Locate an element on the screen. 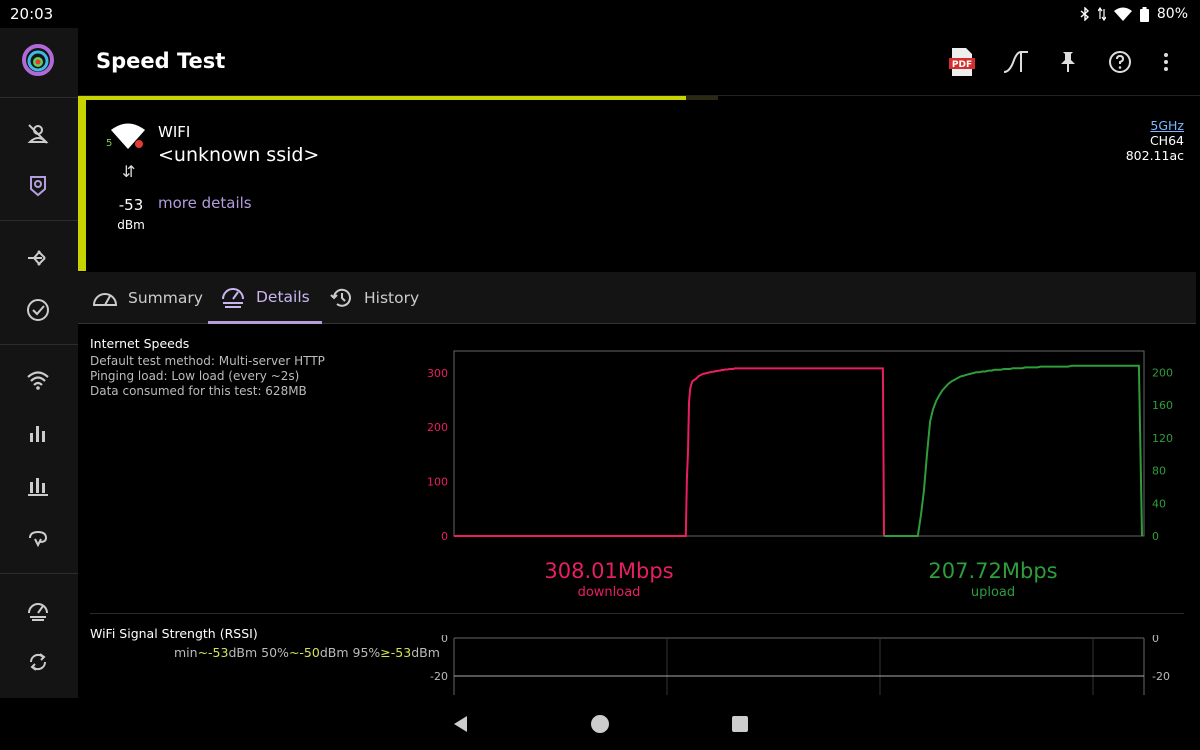 This screenshot has width=1200, height=750. pdf-button: PDF is located at coordinates (962, 62).